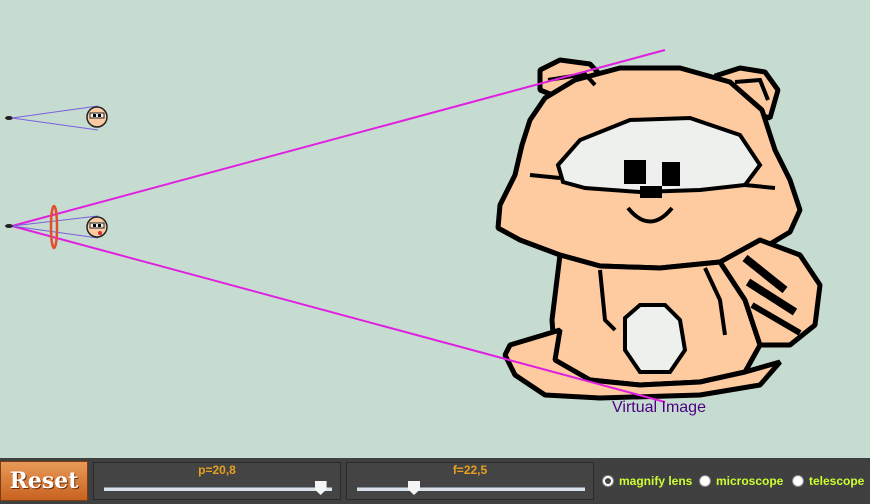 The width and height of the screenshot is (870, 504). What do you see at coordinates (470, 470) in the screenshot?
I see `f-slider-label: f=22,5` at bounding box center [470, 470].